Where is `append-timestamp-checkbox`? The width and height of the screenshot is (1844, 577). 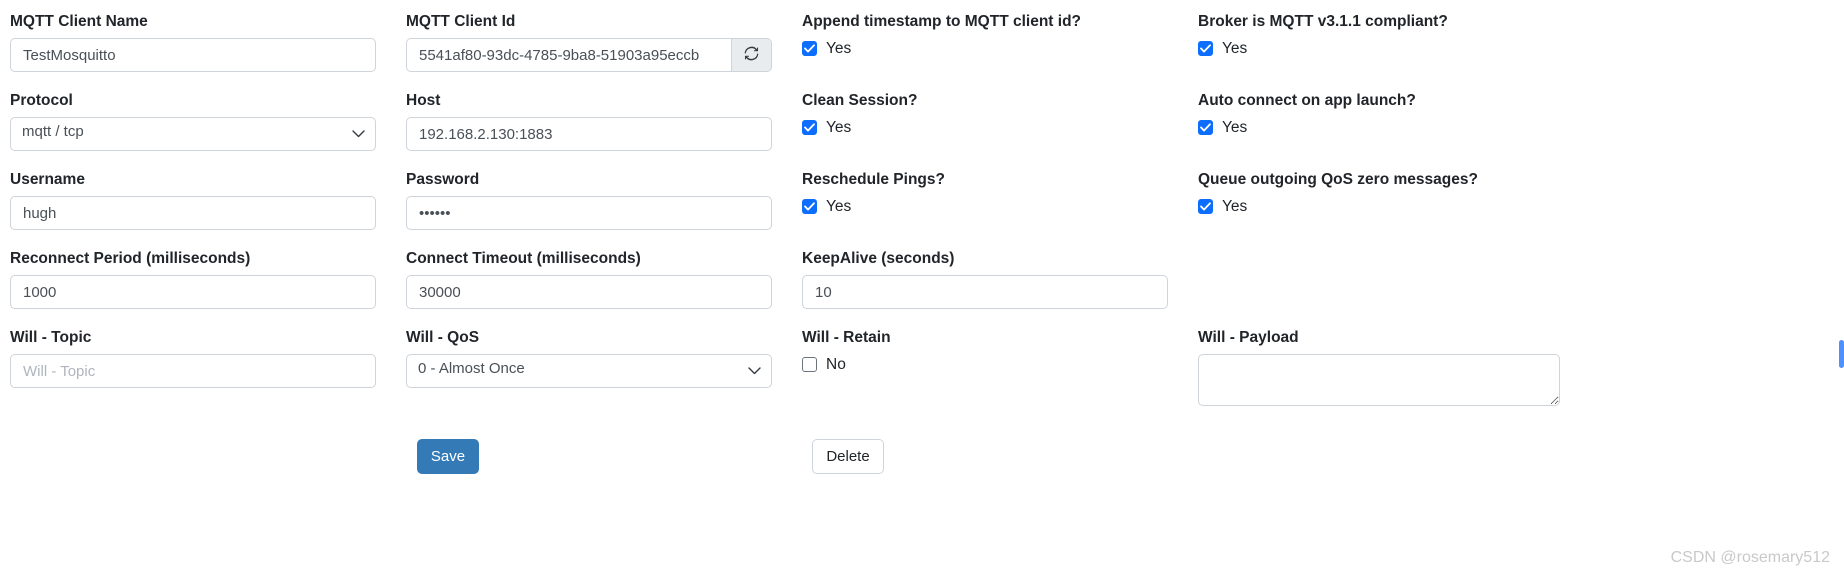 append-timestamp-checkbox is located at coordinates (809, 48).